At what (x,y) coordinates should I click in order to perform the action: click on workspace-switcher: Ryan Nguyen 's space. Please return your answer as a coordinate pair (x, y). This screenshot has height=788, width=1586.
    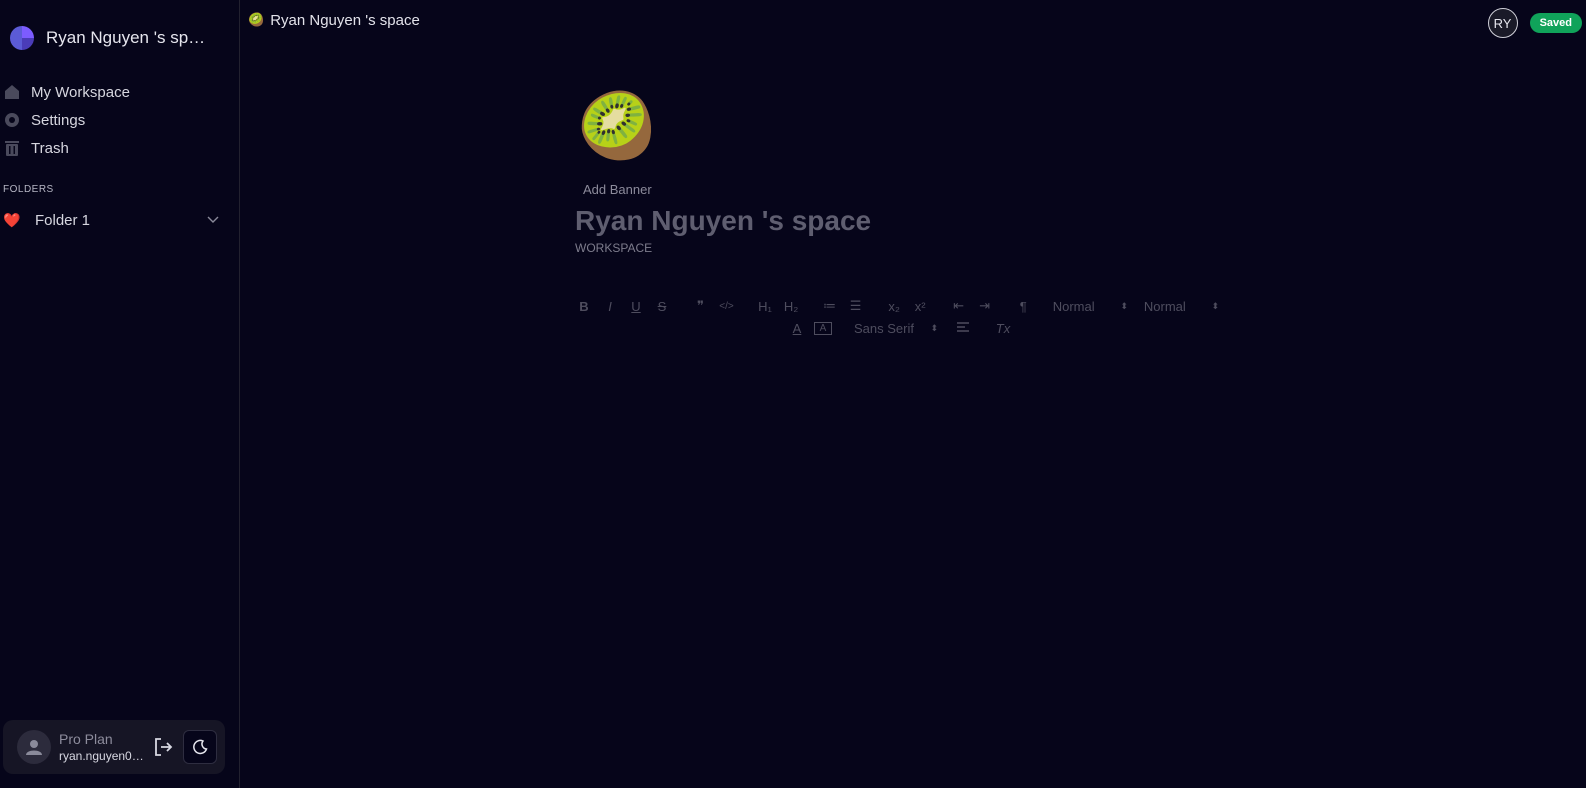
    Looking at the image, I should click on (119, 38).